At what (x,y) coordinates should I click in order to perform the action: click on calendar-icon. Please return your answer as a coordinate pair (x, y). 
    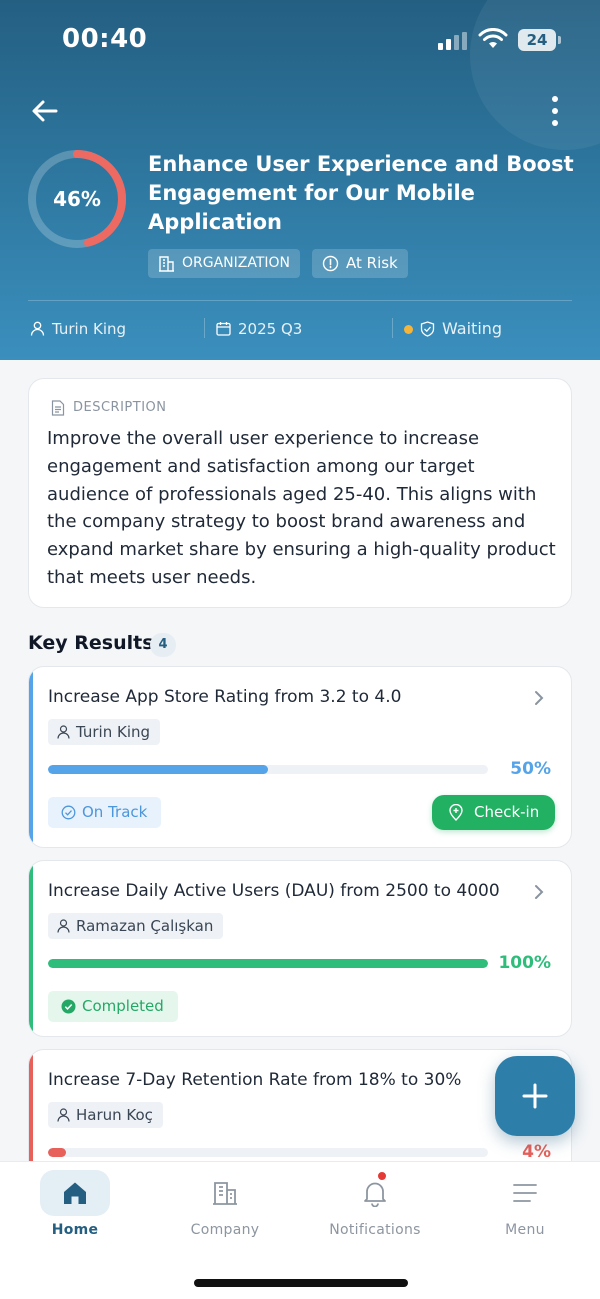
    Looking at the image, I should click on (223, 329).